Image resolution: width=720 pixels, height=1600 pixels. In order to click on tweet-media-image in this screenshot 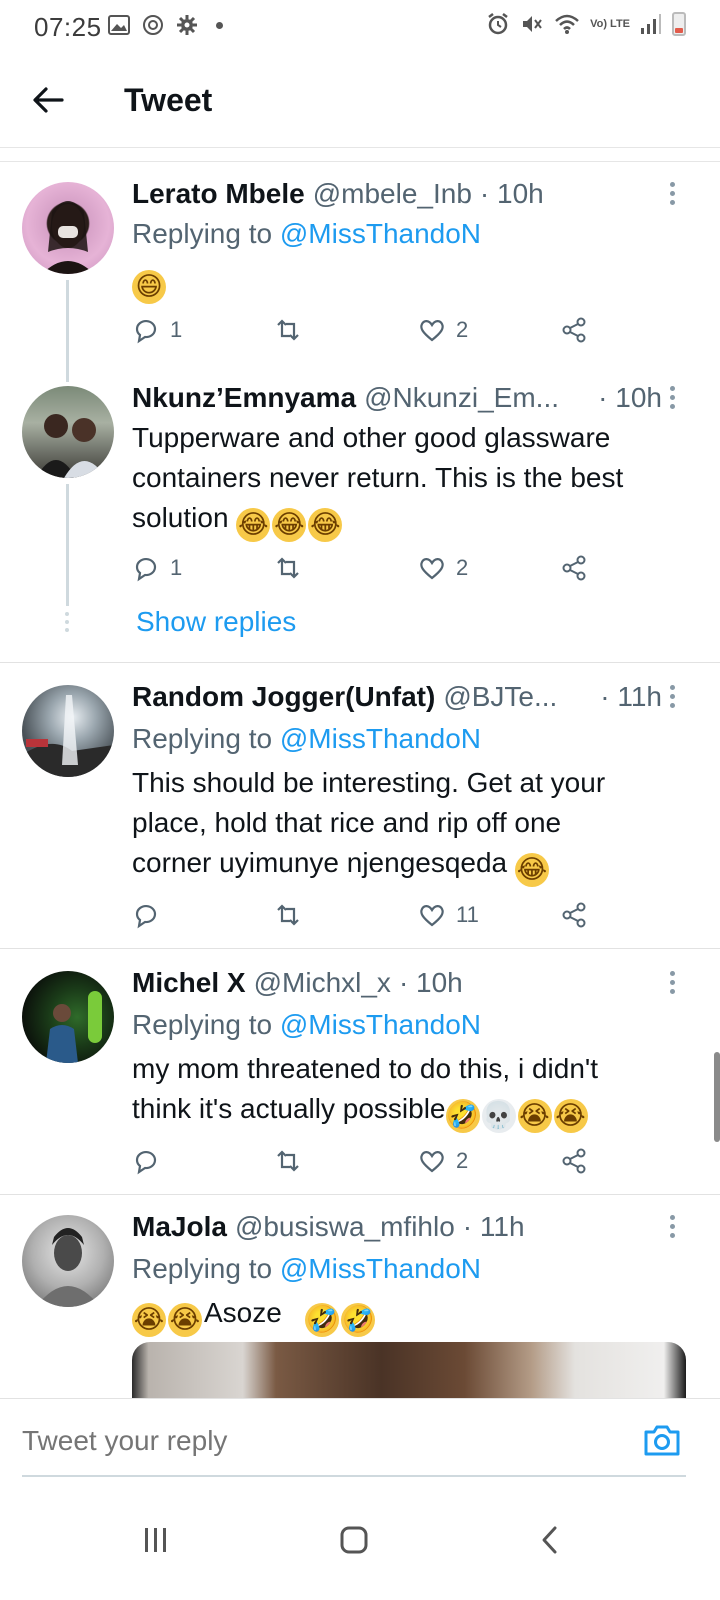, I will do `click(409, 1372)`.